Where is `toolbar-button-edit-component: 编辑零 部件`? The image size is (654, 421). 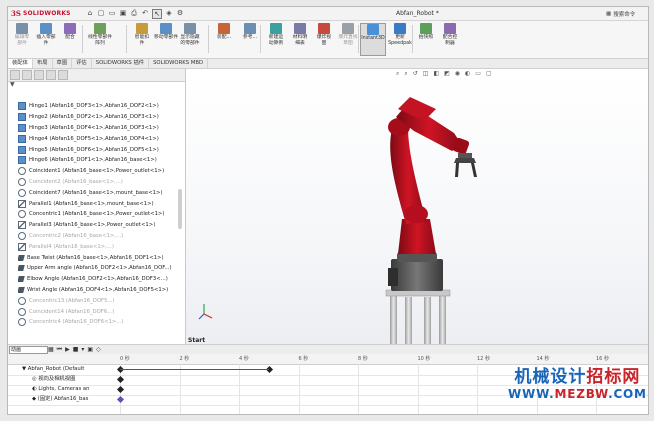 toolbar-button-edit-component: 编辑零 部件 is located at coordinates (22, 35).